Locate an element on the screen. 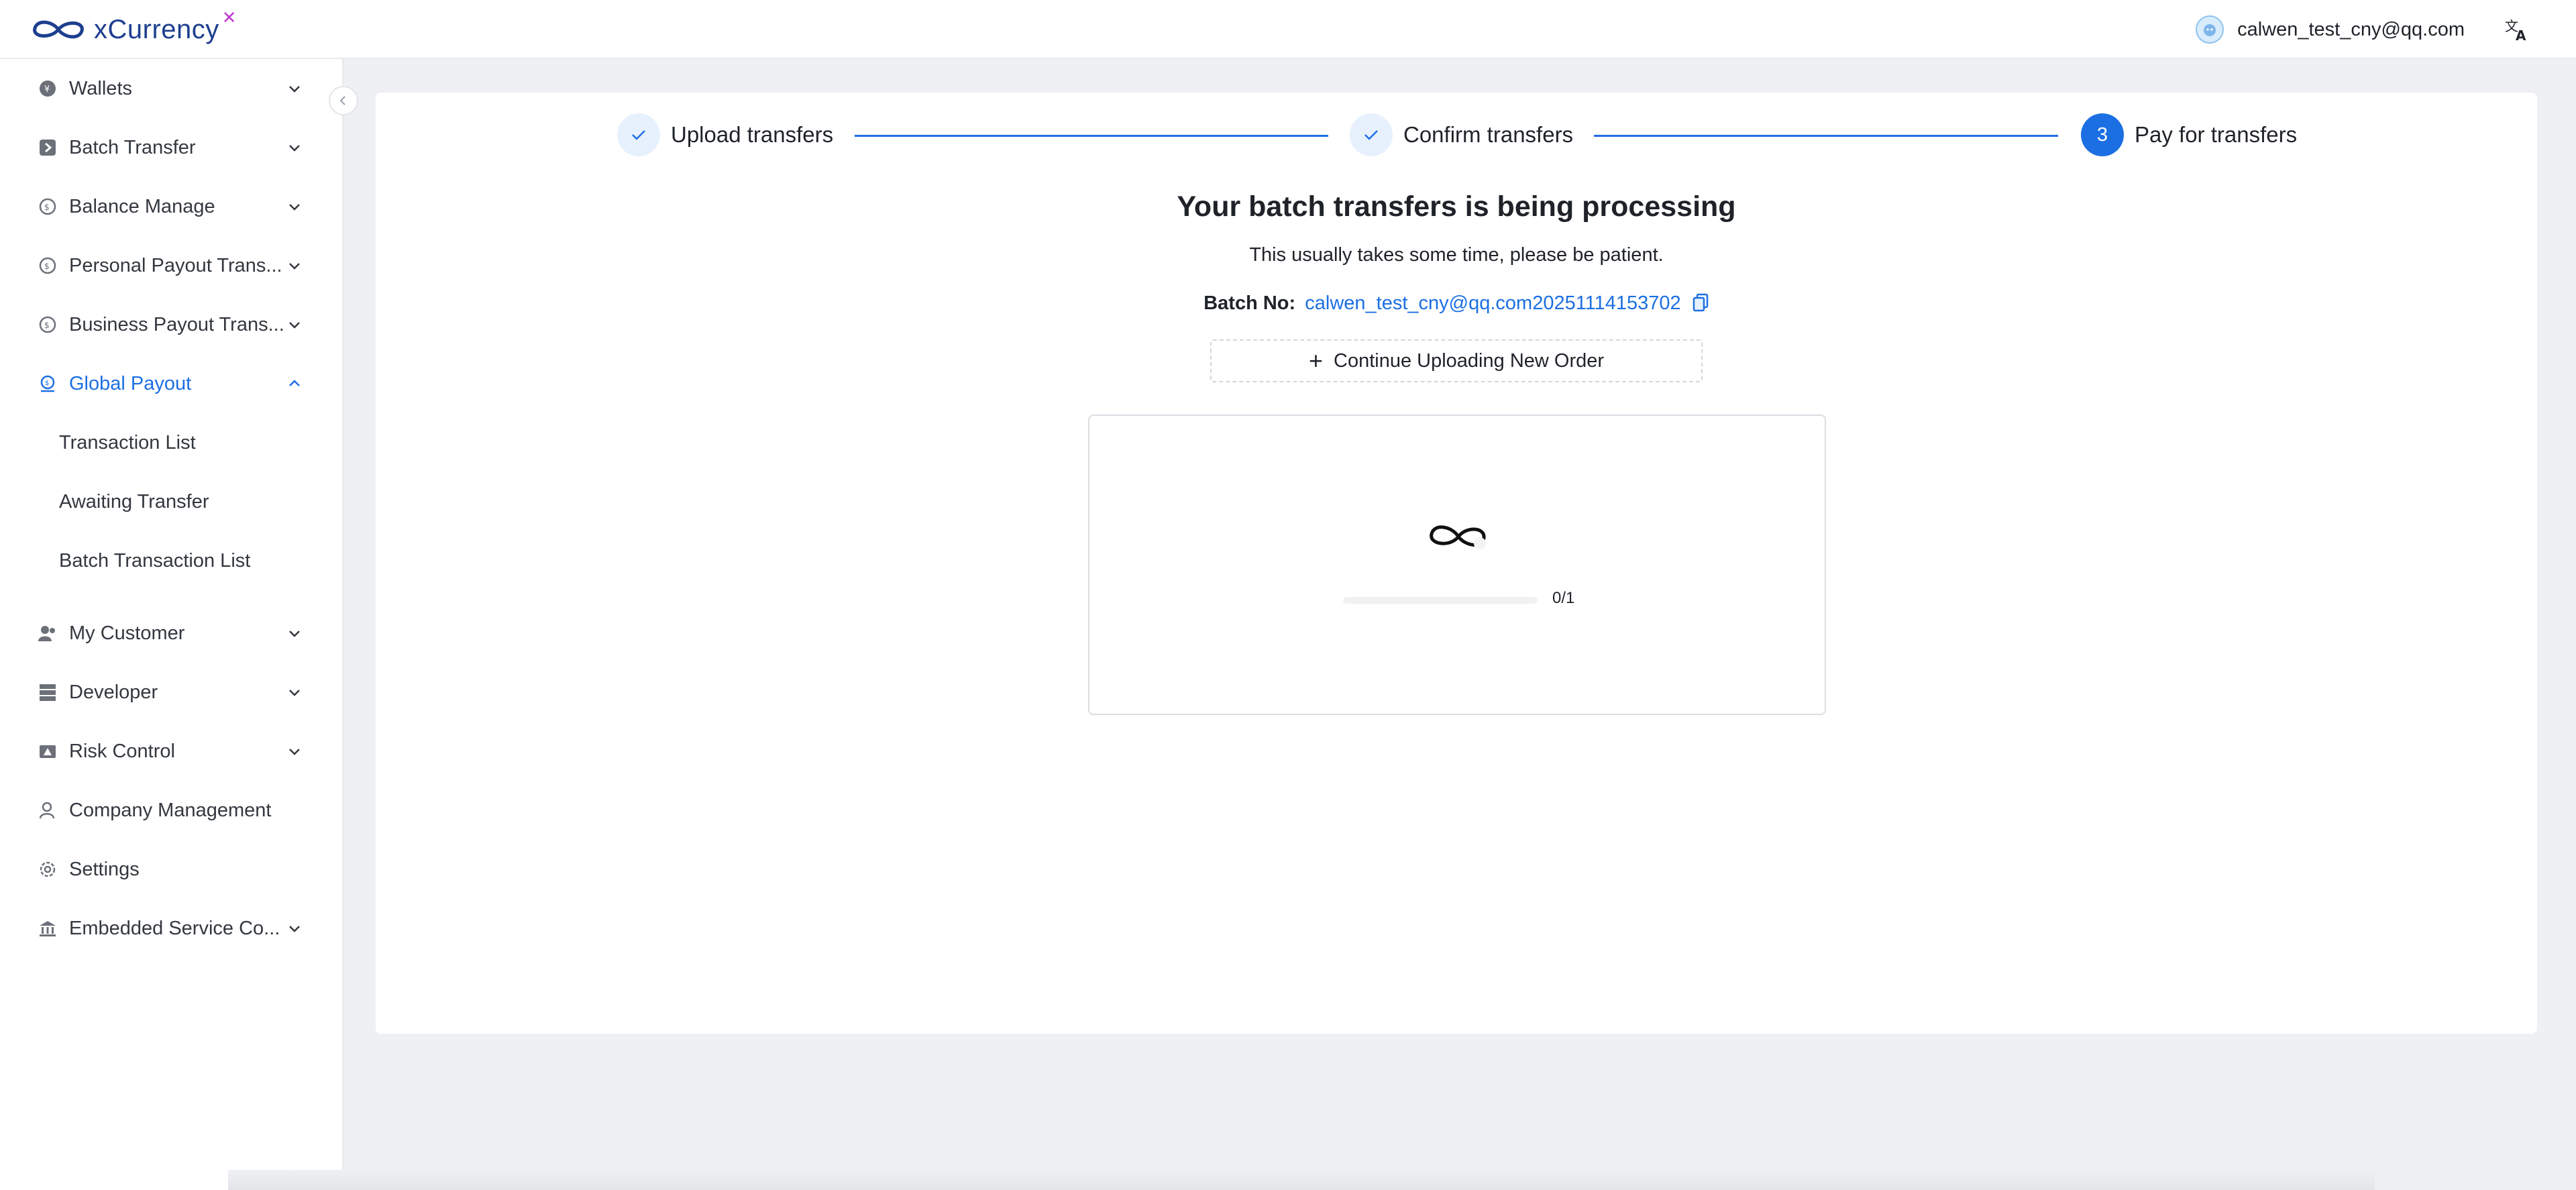 The width and height of the screenshot is (2576, 1190). sidebar-item-label: Batch Transfer is located at coordinates (132, 147).